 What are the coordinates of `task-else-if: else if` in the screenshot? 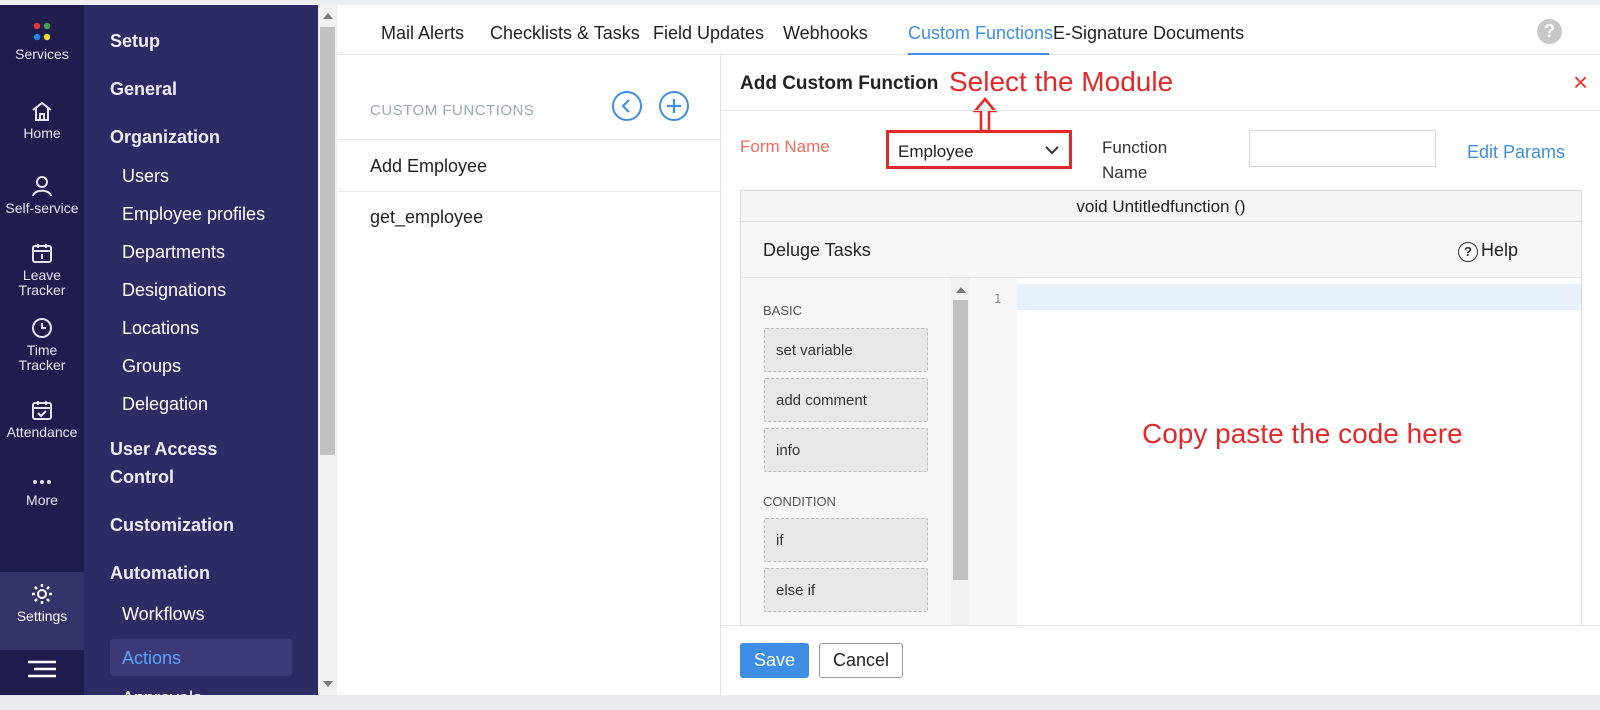 It's located at (846, 590).